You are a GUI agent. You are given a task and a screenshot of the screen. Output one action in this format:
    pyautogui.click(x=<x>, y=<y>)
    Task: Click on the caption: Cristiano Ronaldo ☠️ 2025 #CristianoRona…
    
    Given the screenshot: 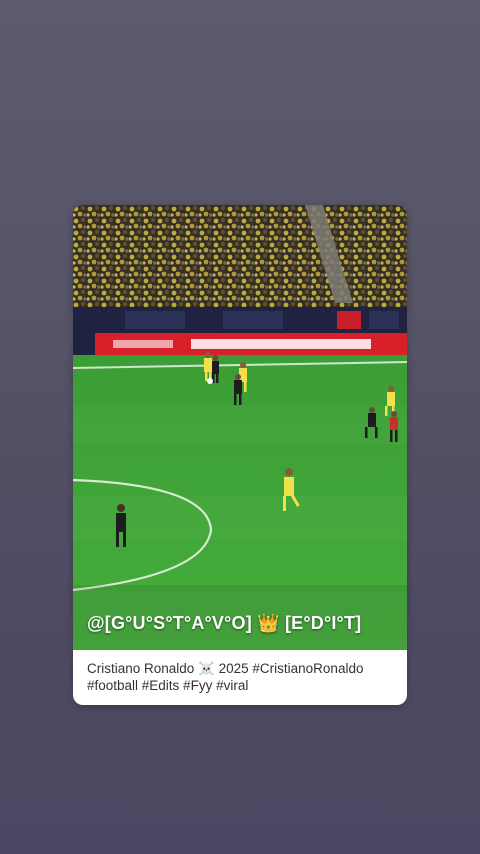 What is the action you would take?
    pyautogui.click(x=240, y=677)
    